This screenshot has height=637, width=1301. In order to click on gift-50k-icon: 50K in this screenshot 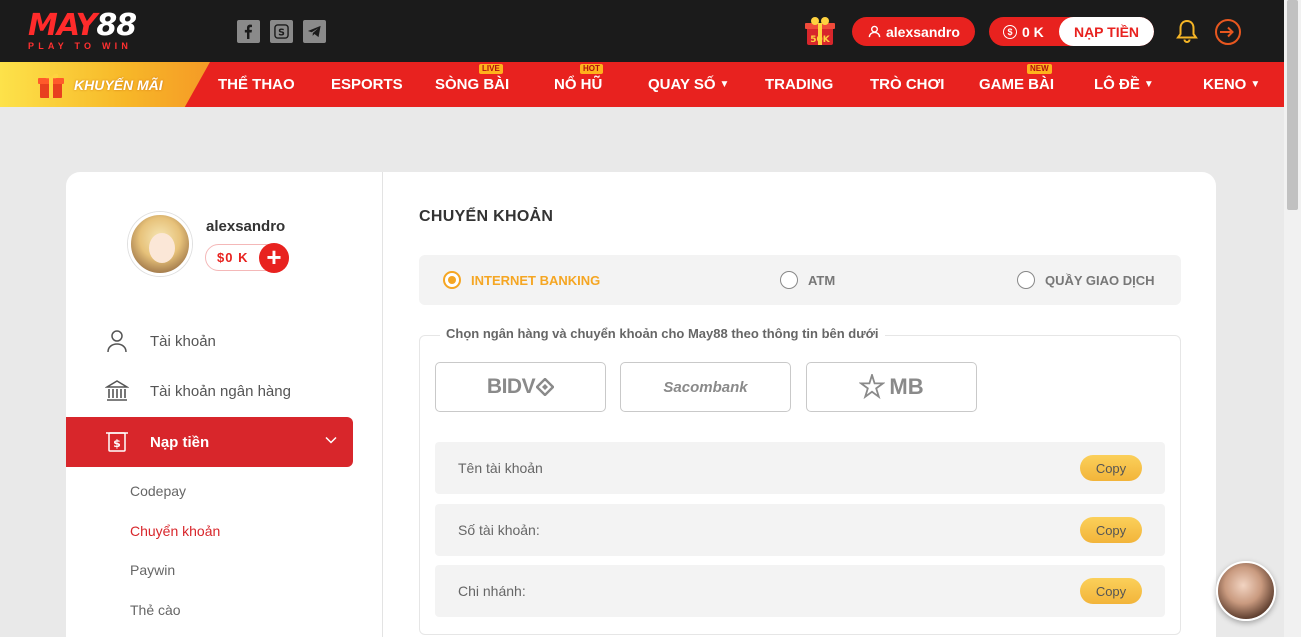, I will do `click(820, 31)`.